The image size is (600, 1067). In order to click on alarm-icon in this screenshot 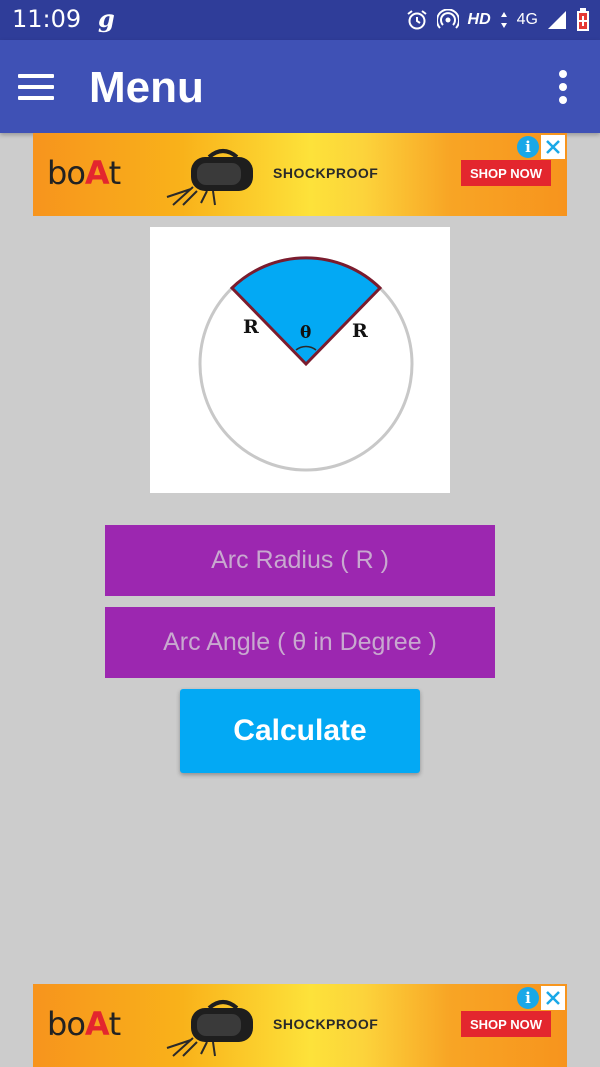, I will do `click(416, 20)`.